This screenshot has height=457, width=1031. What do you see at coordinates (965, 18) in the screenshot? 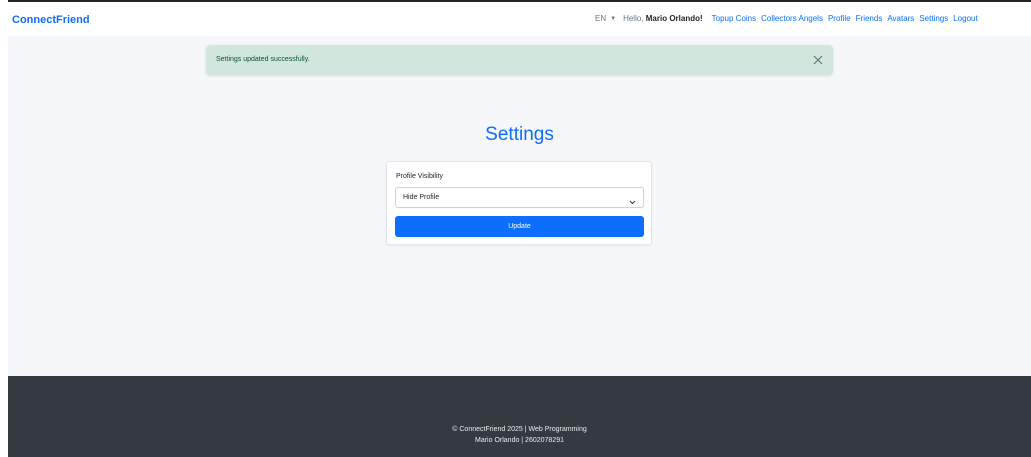
I see `nav-link-logout: Logout` at bounding box center [965, 18].